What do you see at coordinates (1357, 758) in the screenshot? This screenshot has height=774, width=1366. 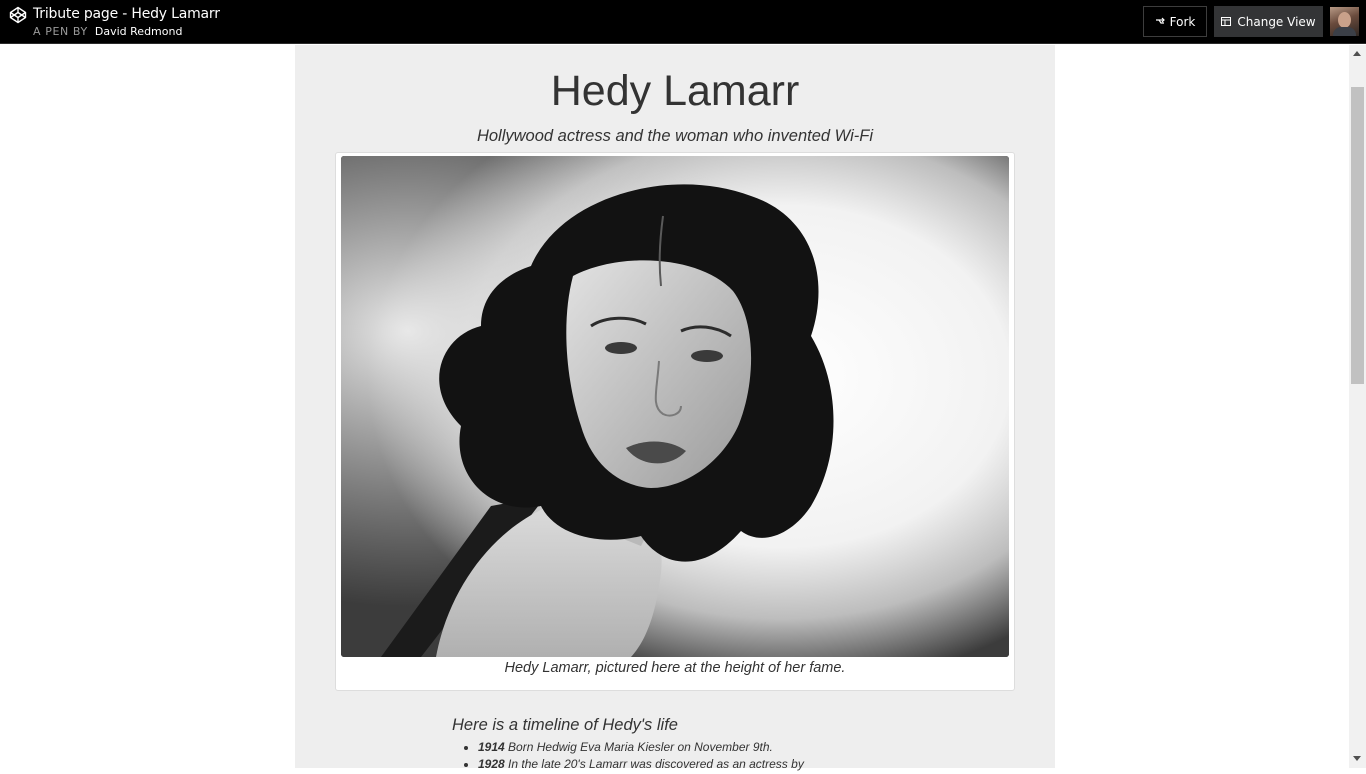 I see `scroll-down-arrow-icon` at bounding box center [1357, 758].